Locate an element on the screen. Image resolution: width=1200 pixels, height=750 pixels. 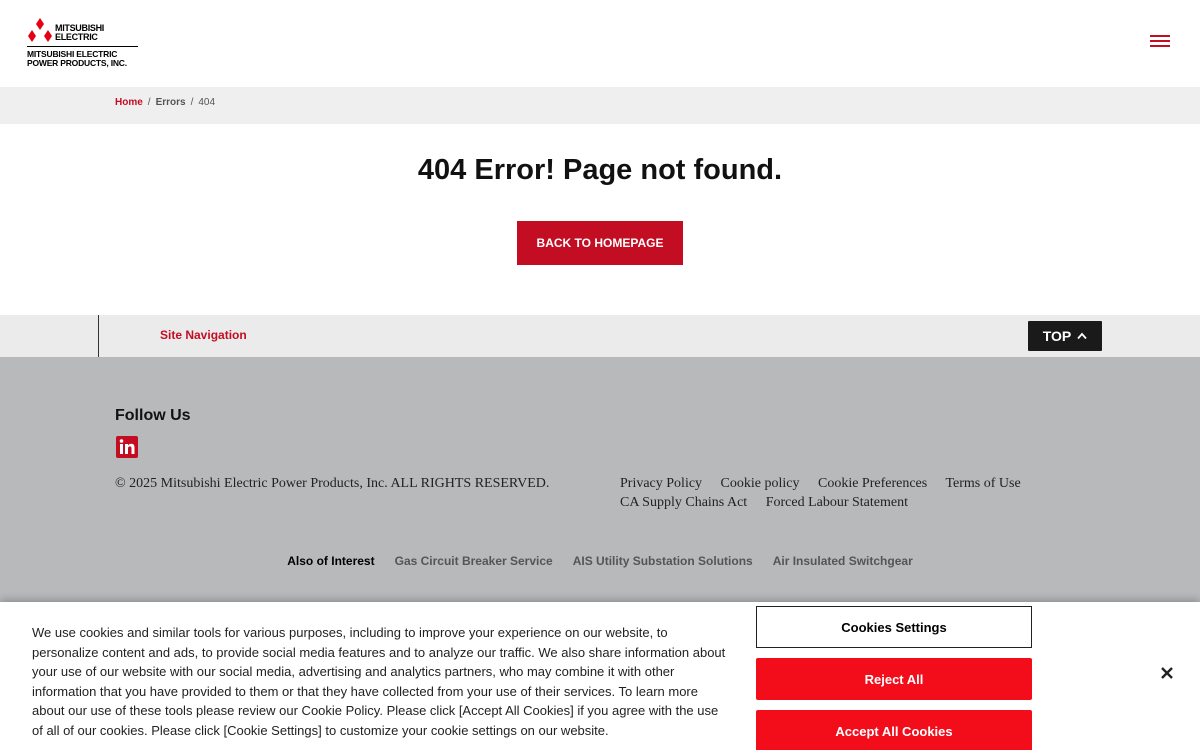
cookie-preferences-link: Cookie Preferences is located at coordinates (872, 483).